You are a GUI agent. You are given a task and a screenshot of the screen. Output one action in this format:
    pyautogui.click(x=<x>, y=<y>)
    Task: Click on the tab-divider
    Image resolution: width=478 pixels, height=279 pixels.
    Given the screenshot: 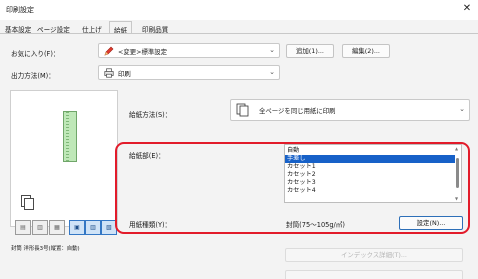 What is the action you would take?
    pyautogui.click(x=239, y=33)
    